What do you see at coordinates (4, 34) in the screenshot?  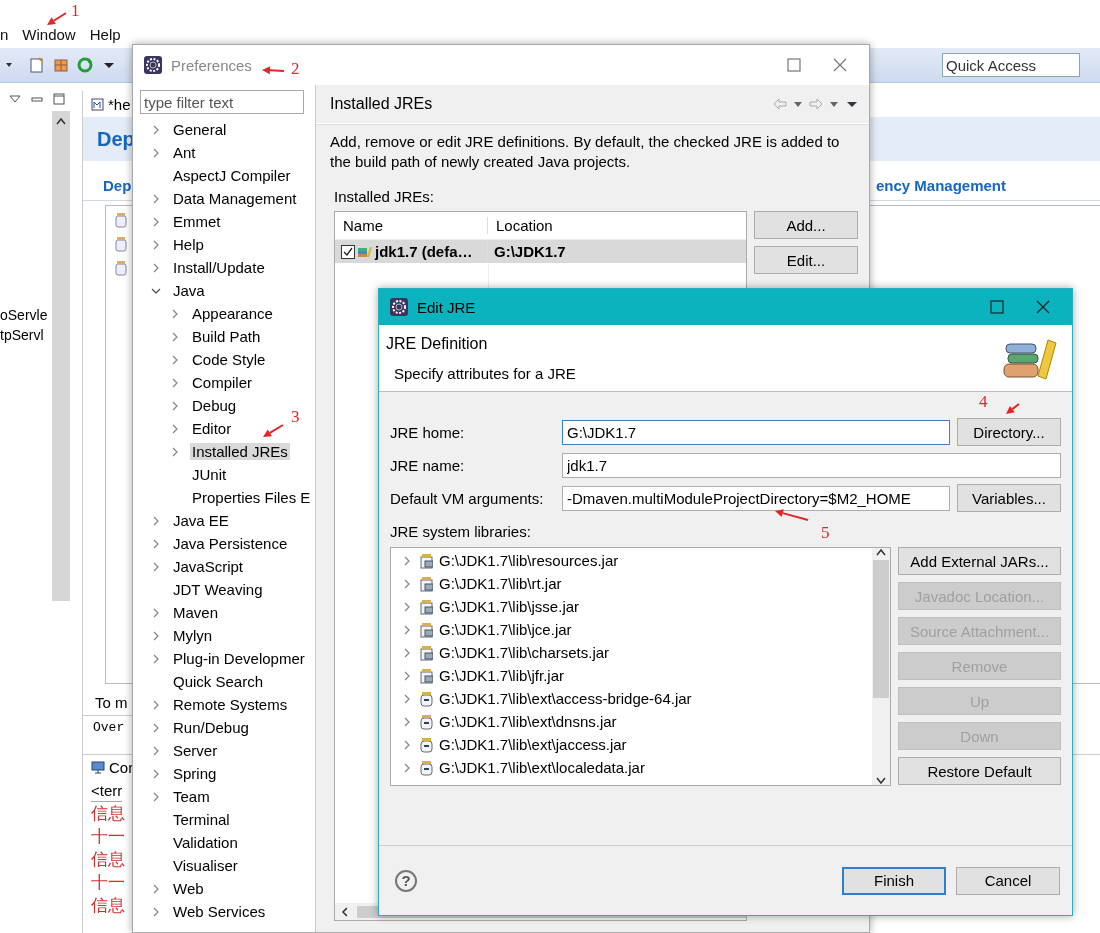 I see `menu-item: n` at bounding box center [4, 34].